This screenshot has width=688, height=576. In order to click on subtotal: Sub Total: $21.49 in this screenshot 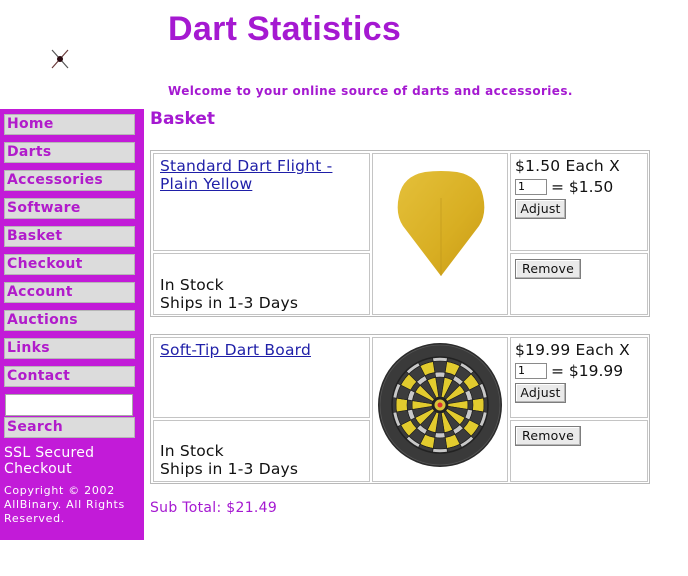, I will do `click(213, 508)`.